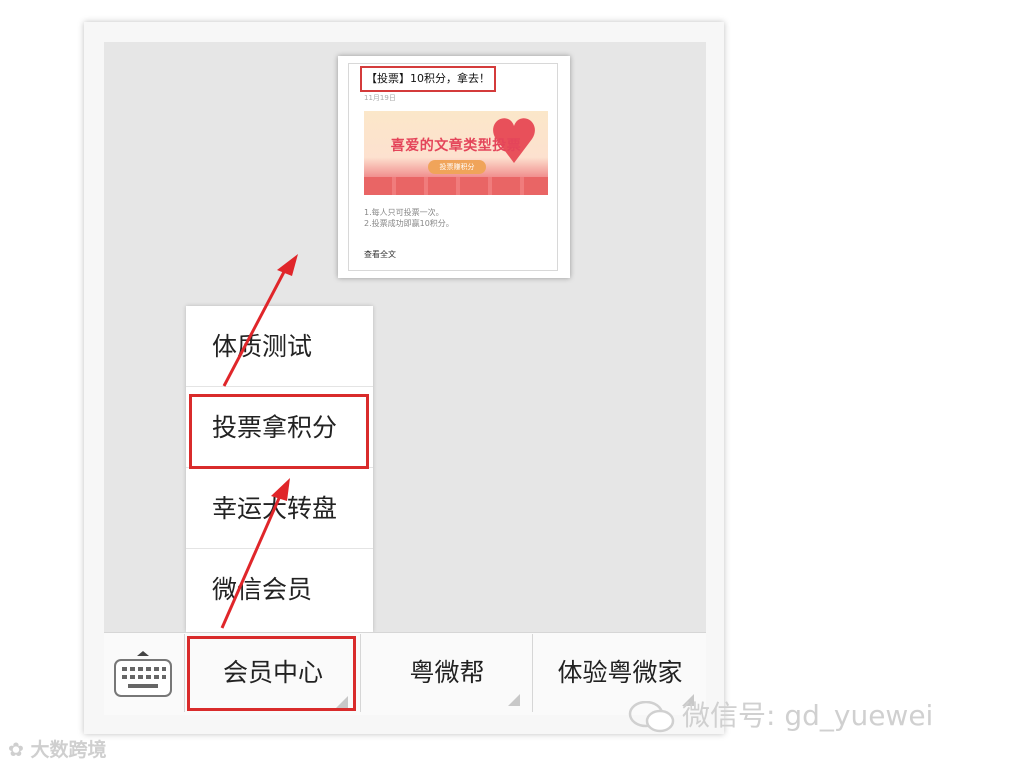 This screenshot has height=768, width=1024. What do you see at coordinates (514, 700) in the screenshot?
I see `submenu-indicator-icon` at bounding box center [514, 700].